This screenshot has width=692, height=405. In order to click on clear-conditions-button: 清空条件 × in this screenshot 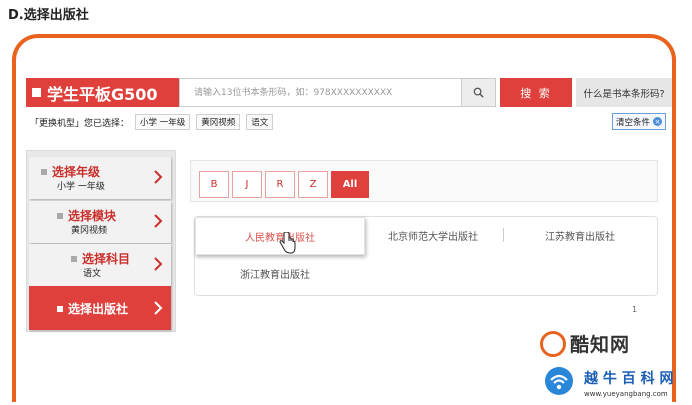, I will do `click(639, 121)`.